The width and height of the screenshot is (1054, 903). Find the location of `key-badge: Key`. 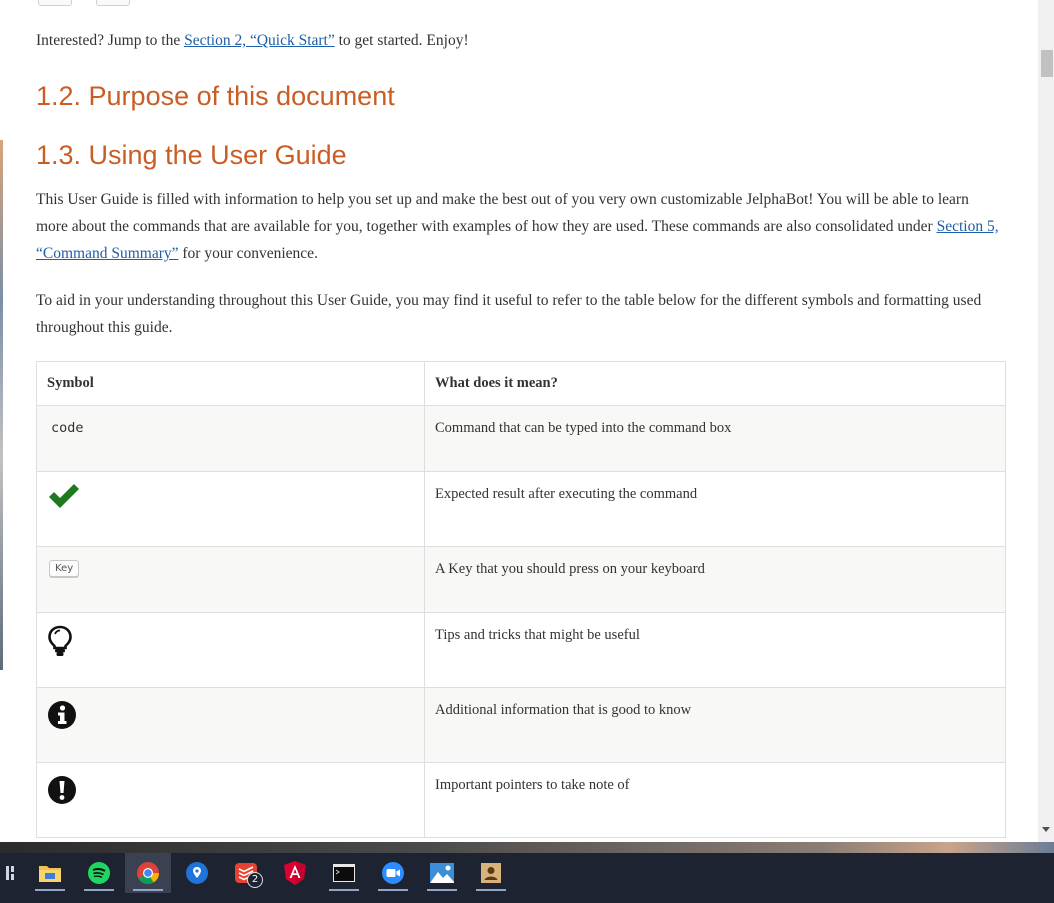

key-badge: Key is located at coordinates (64, 568).